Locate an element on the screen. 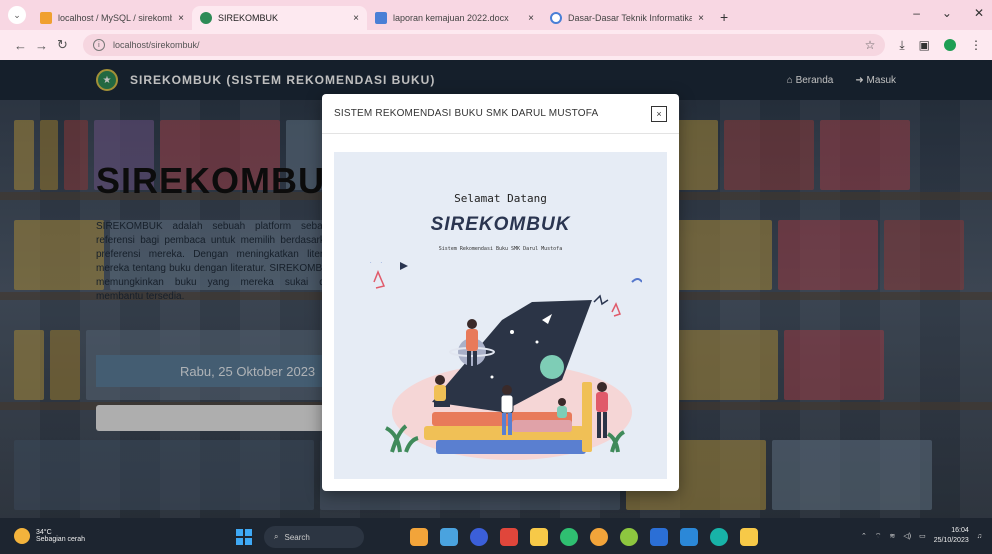  new-tab-button: + is located at coordinates (724, 17).